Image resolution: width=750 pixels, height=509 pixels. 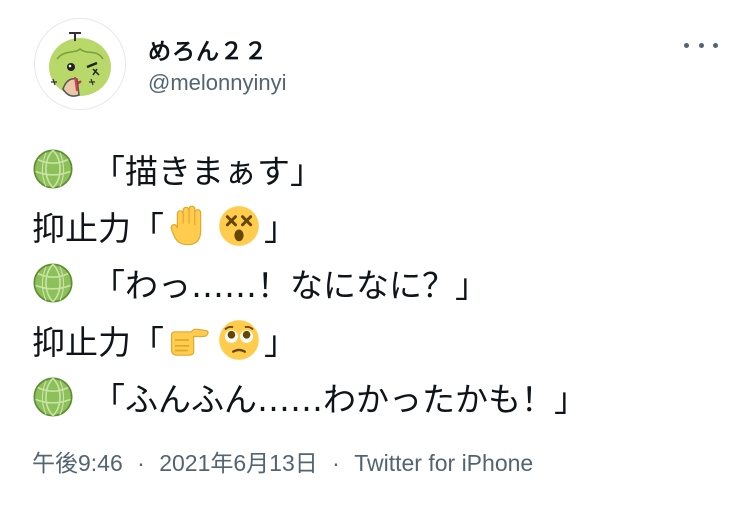 I want to click on tweet-time: 午後9:46, so click(x=77, y=463).